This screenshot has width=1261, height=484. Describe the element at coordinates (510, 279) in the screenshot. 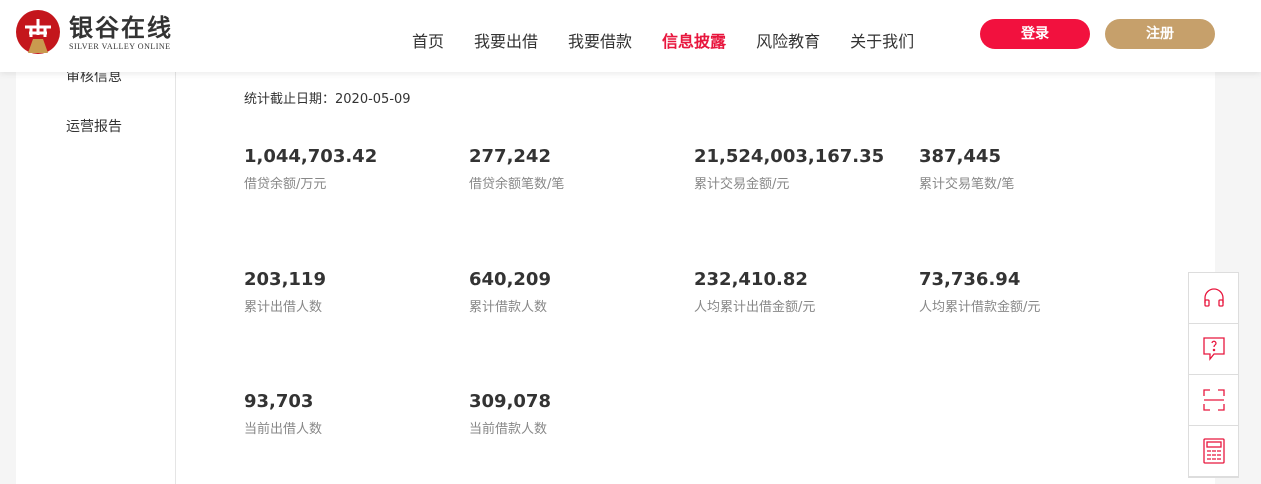

I see `stat-value: 640,209` at that location.